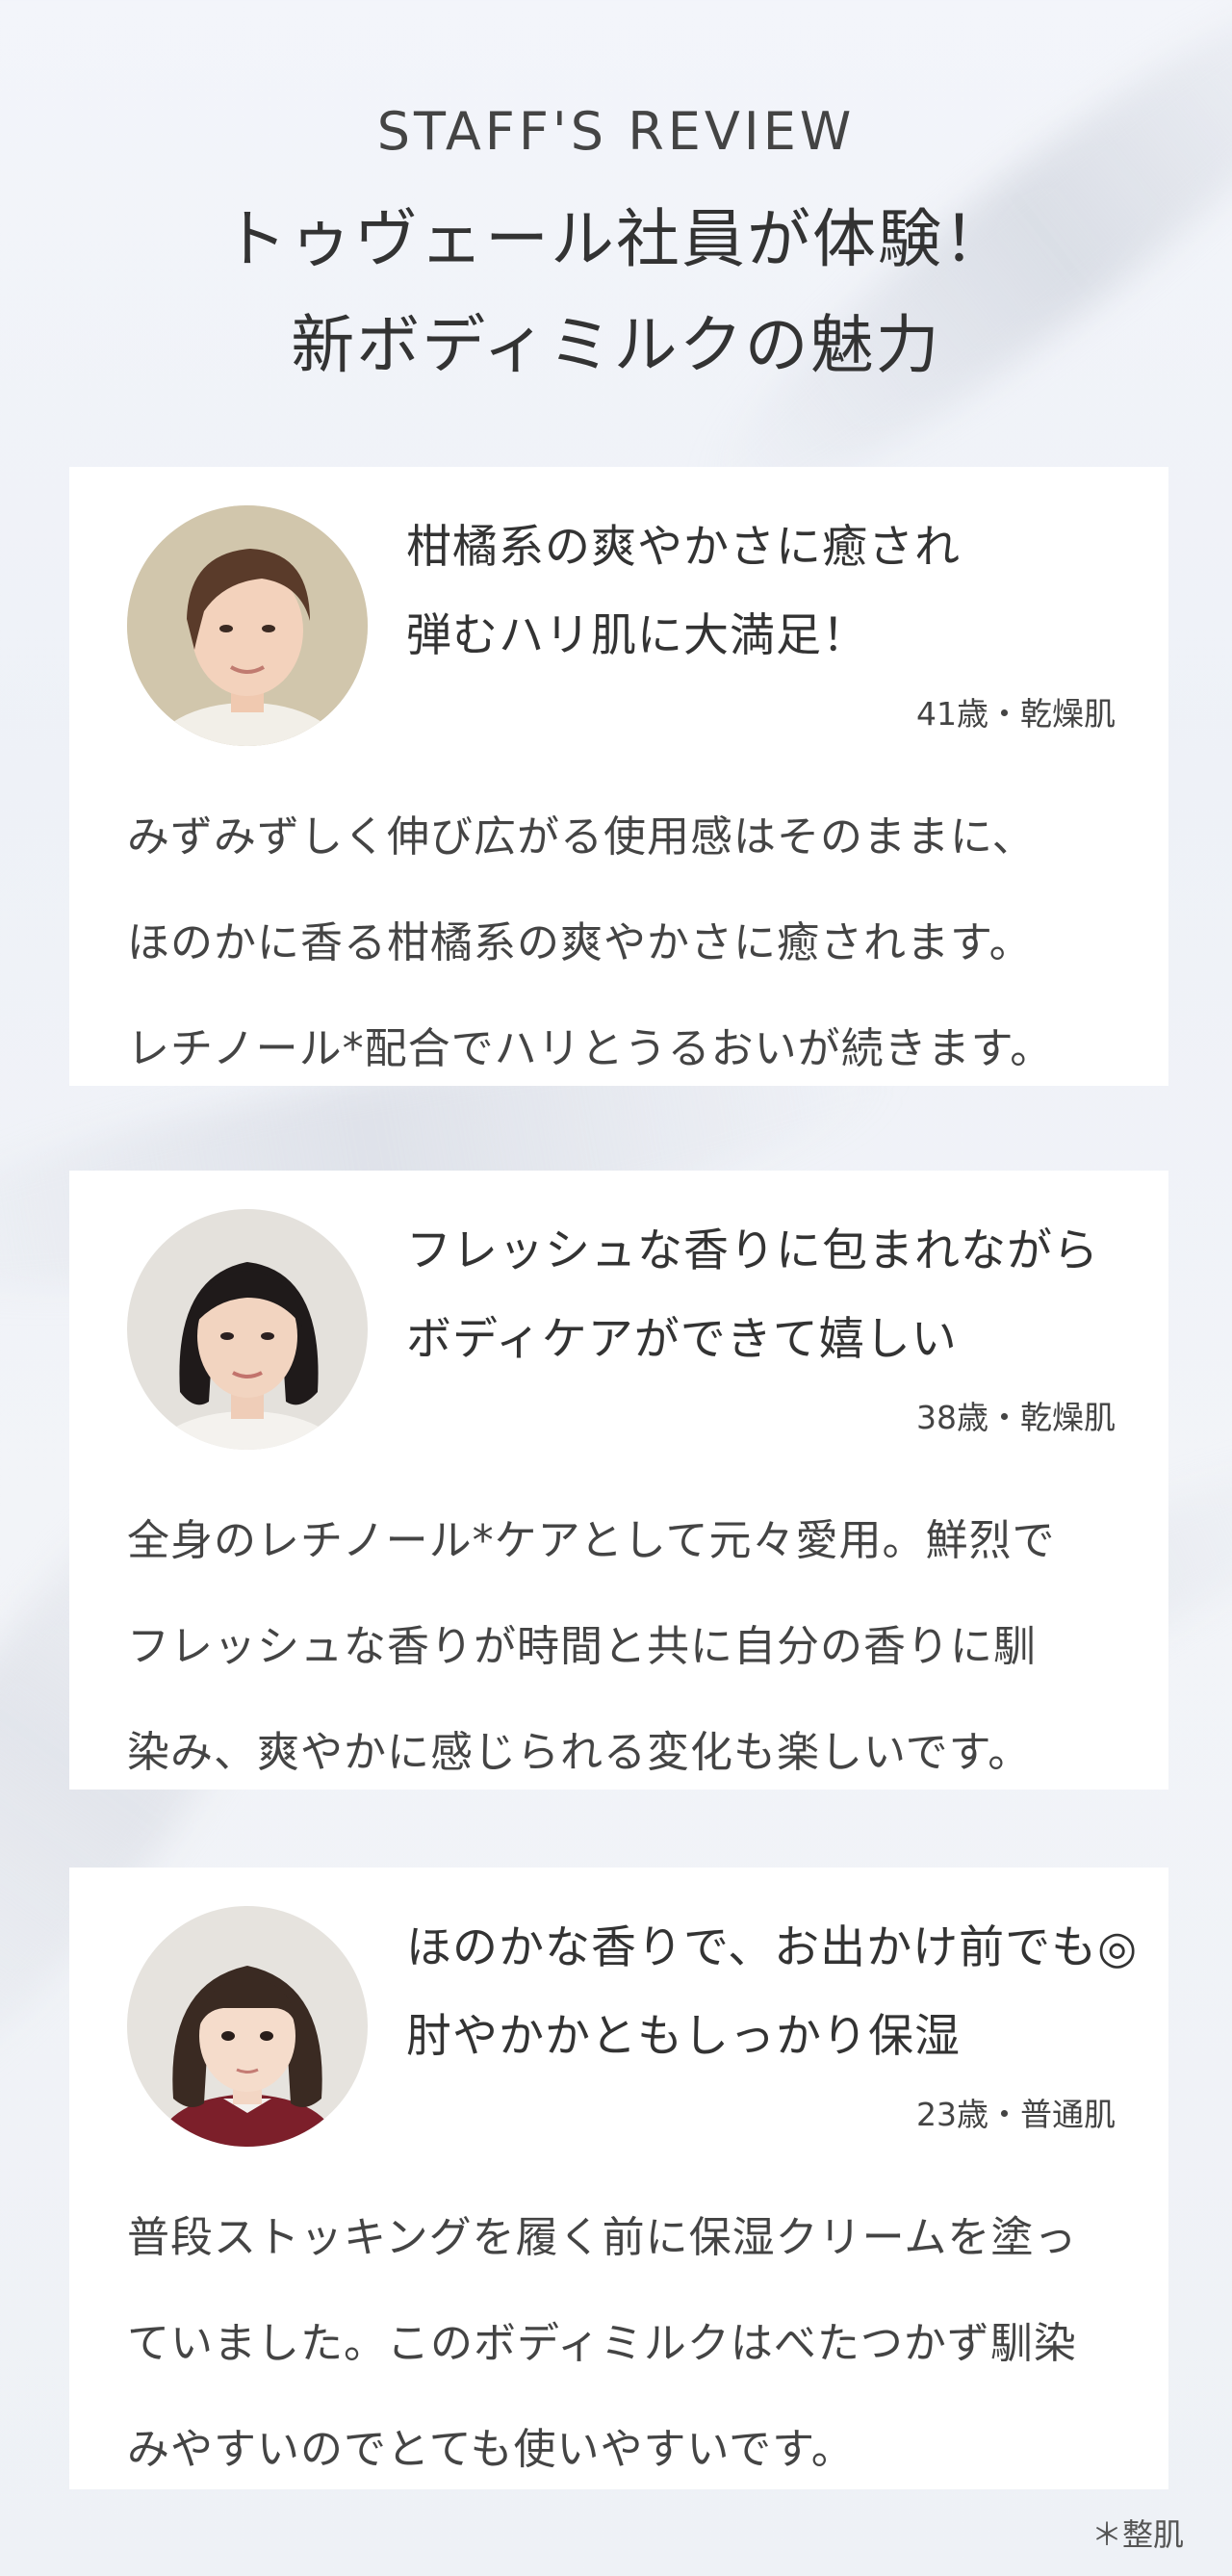  I want to click on review-body-line: フレッシュな香りが時間と共に自分の香りに馴, so click(582, 1647).